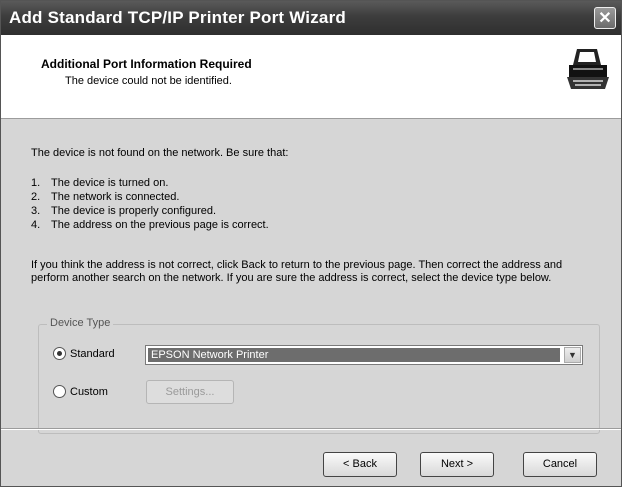 Image resolution: width=624 pixels, height=489 pixels. What do you see at coordinates (124, 211) in the screenshot?
I see `list-item: 3. The device is properly configured.` at bounding box center [124, 211].